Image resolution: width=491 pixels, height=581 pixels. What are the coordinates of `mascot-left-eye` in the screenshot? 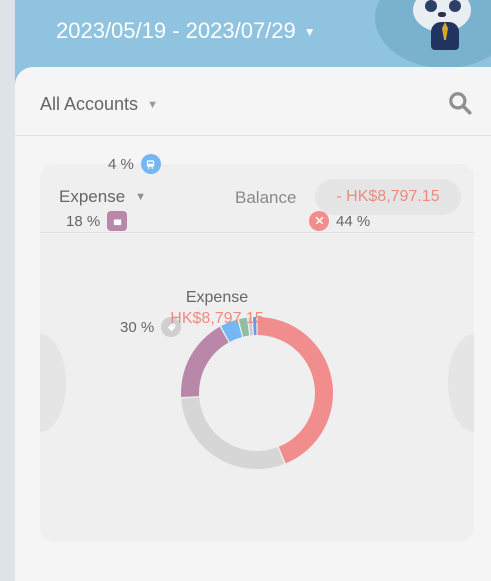 It's located at (431, 6).